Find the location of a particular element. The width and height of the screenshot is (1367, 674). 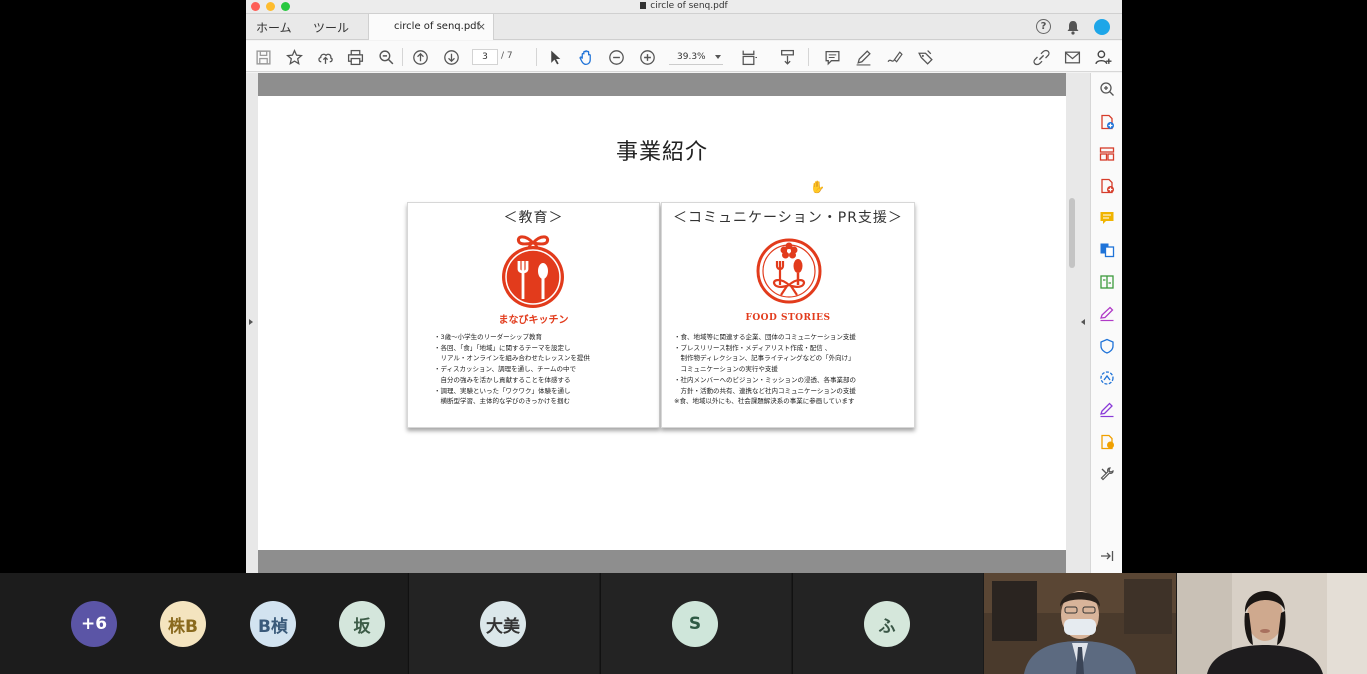

save-icon is located at coordinates (263, 57).